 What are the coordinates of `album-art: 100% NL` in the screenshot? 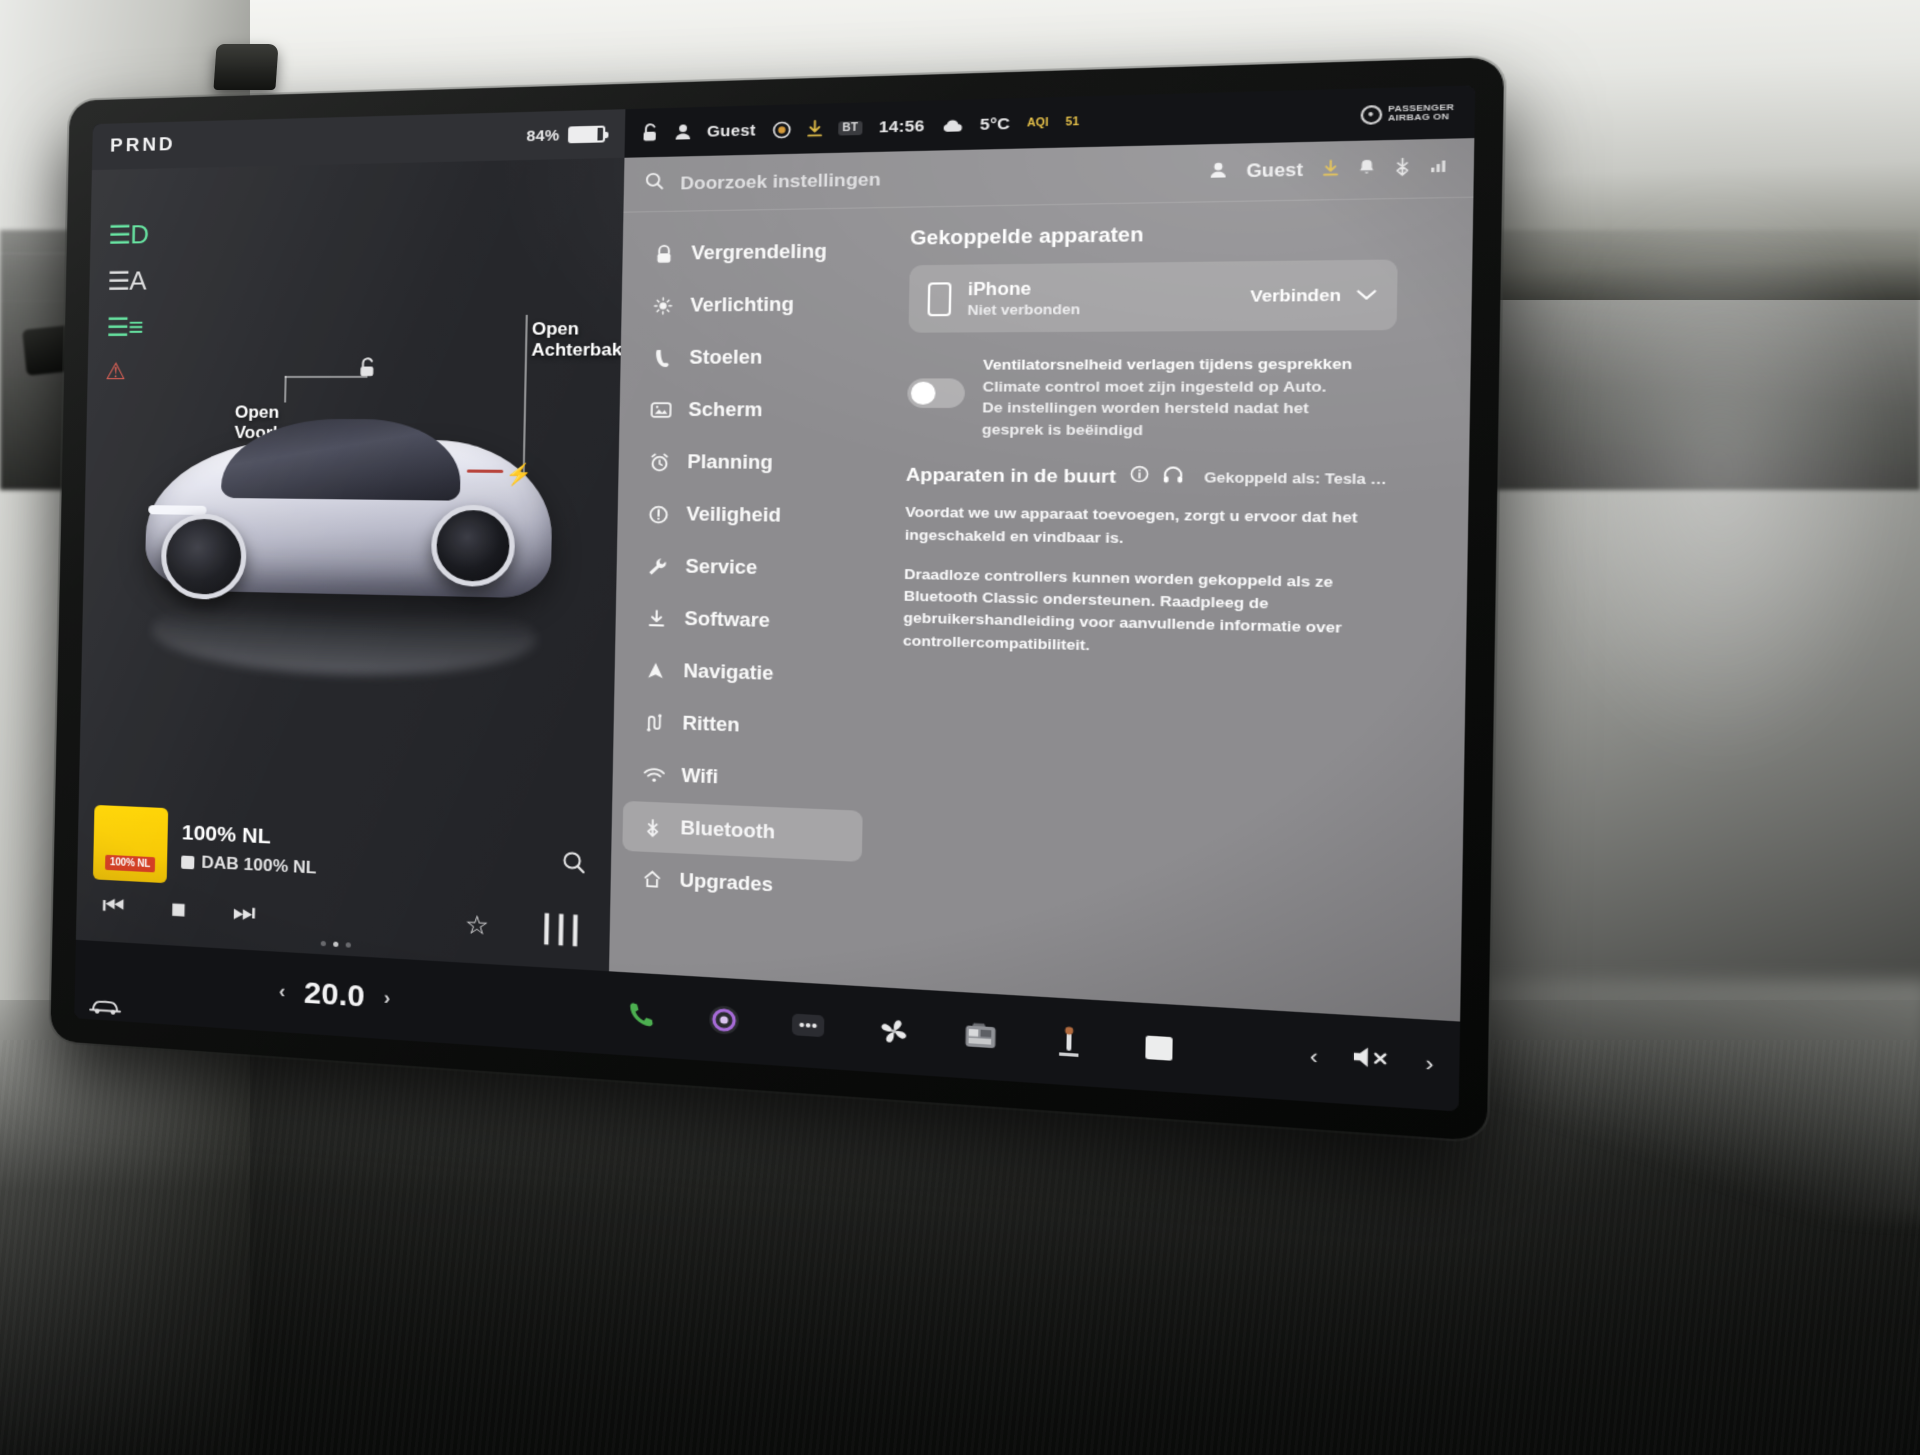 It's located at (130, 844).